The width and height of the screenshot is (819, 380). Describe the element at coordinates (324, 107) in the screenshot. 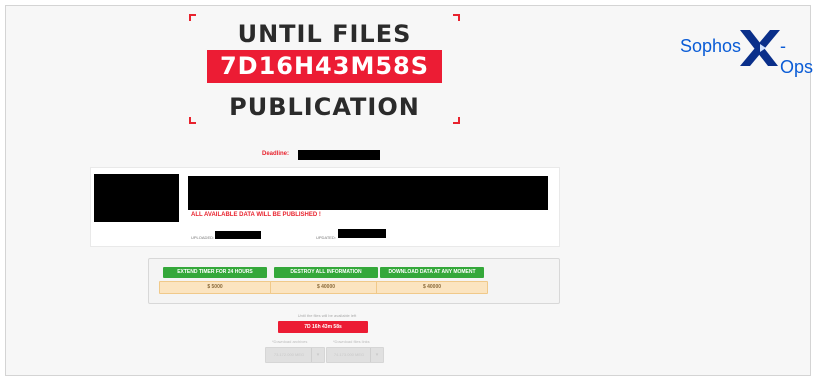

I see `publication-title: PUBLICATION` at that location.